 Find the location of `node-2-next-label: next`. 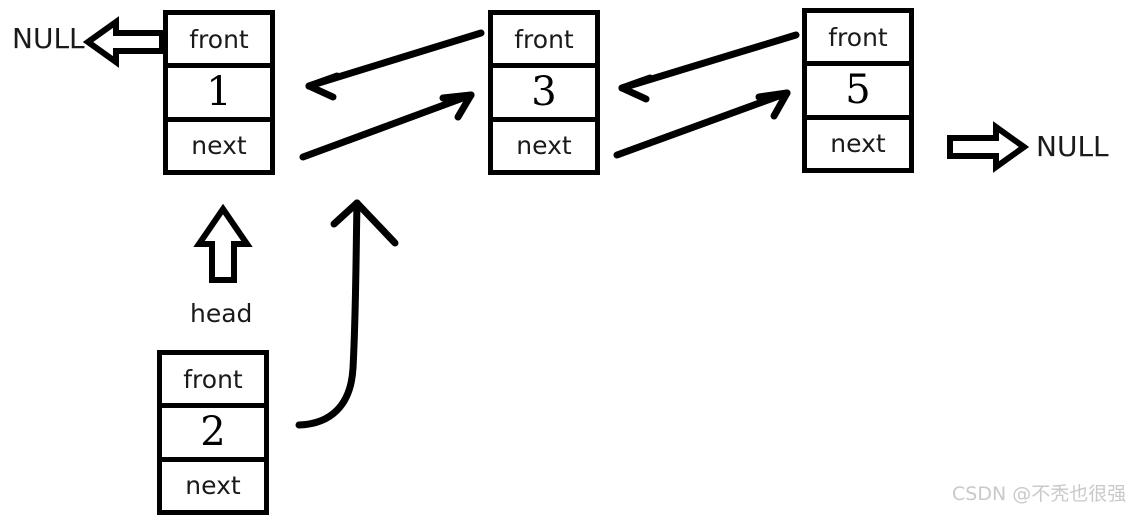

node-2-next-label: next is located at coordinates (544, 146).